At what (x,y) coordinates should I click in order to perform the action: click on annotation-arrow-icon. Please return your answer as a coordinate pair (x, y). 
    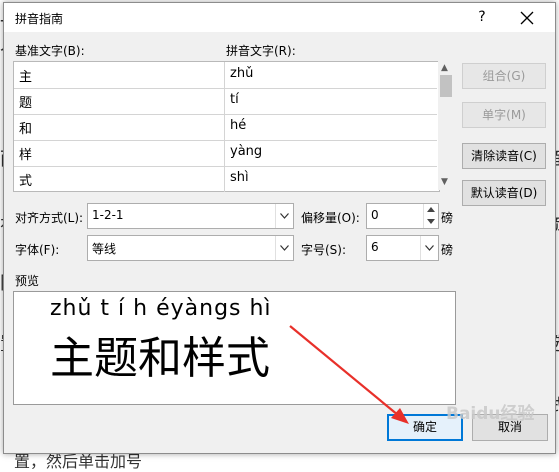
    Looking at the image, I should click on (349, 374).